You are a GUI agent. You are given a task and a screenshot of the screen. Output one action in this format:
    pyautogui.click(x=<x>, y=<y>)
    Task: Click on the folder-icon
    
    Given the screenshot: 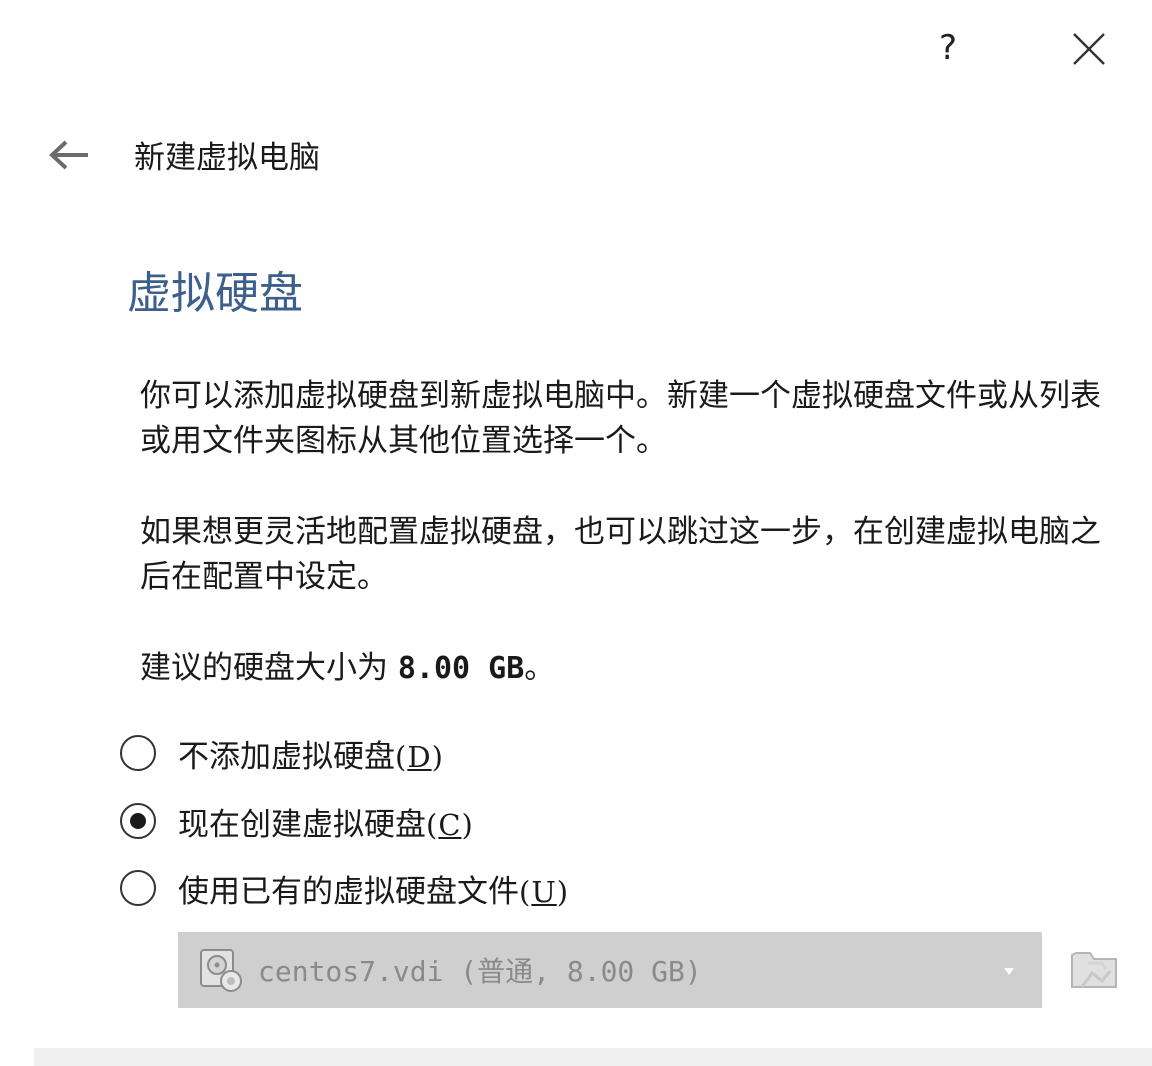 What is the action you would take?
    pyautogui.click(x=1094, y=970)
    